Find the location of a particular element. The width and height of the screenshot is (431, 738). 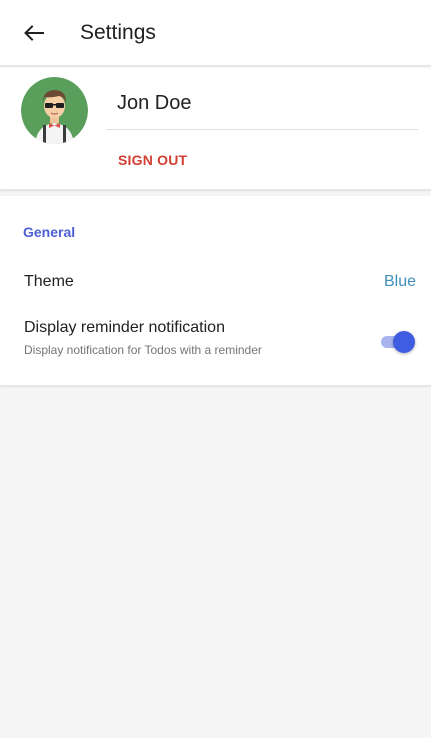

user-avatar-icon is located at coordinates (54, 110).